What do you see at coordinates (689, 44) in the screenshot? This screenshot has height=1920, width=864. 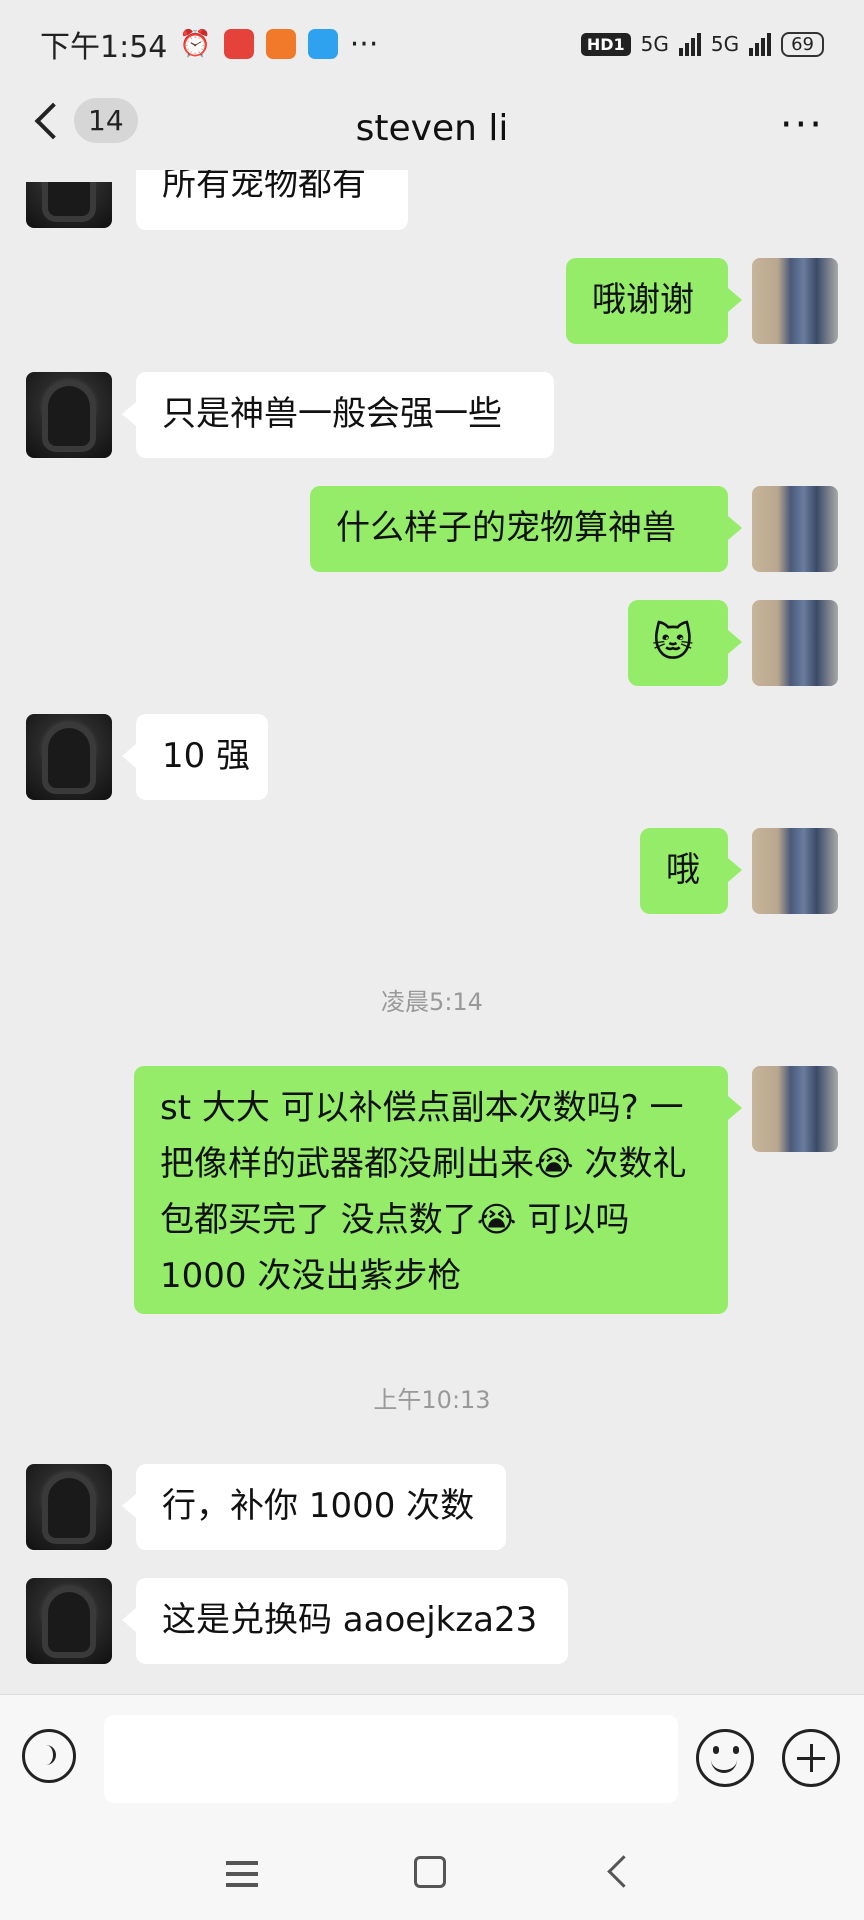 I see `signal-icon` at bounding box center [689, 44].